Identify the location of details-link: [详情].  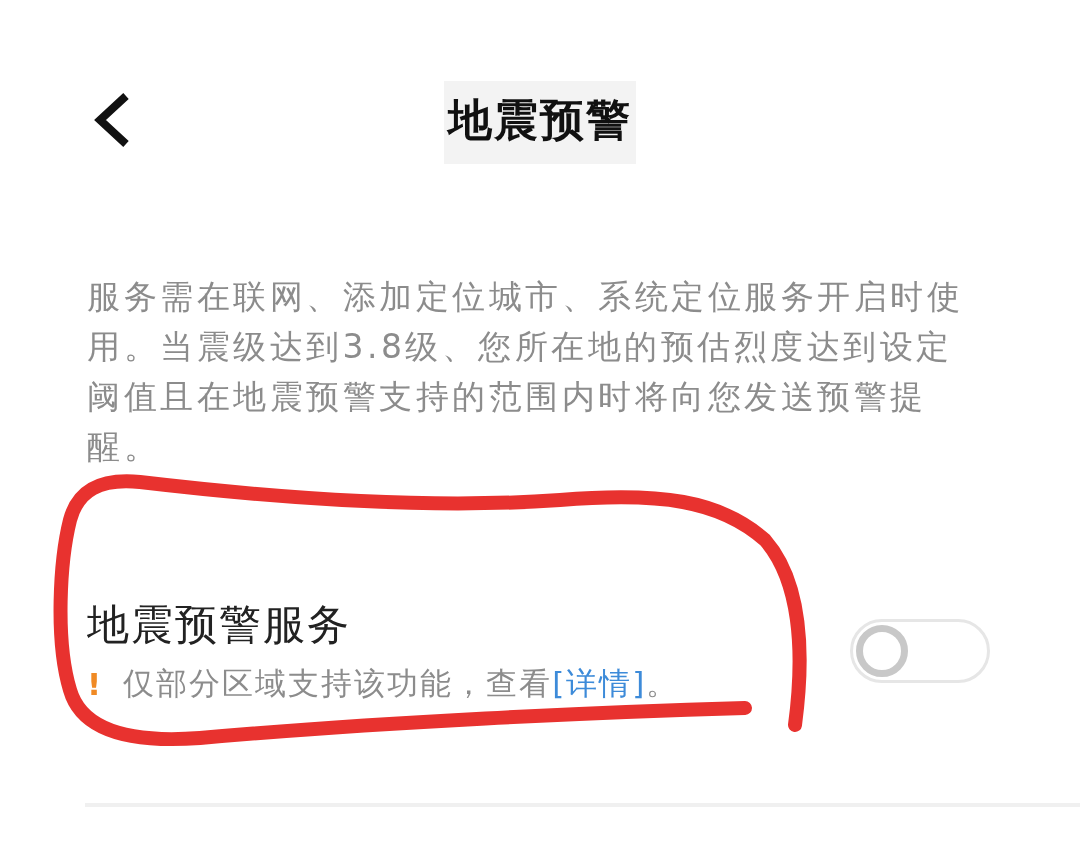
(599, 684).